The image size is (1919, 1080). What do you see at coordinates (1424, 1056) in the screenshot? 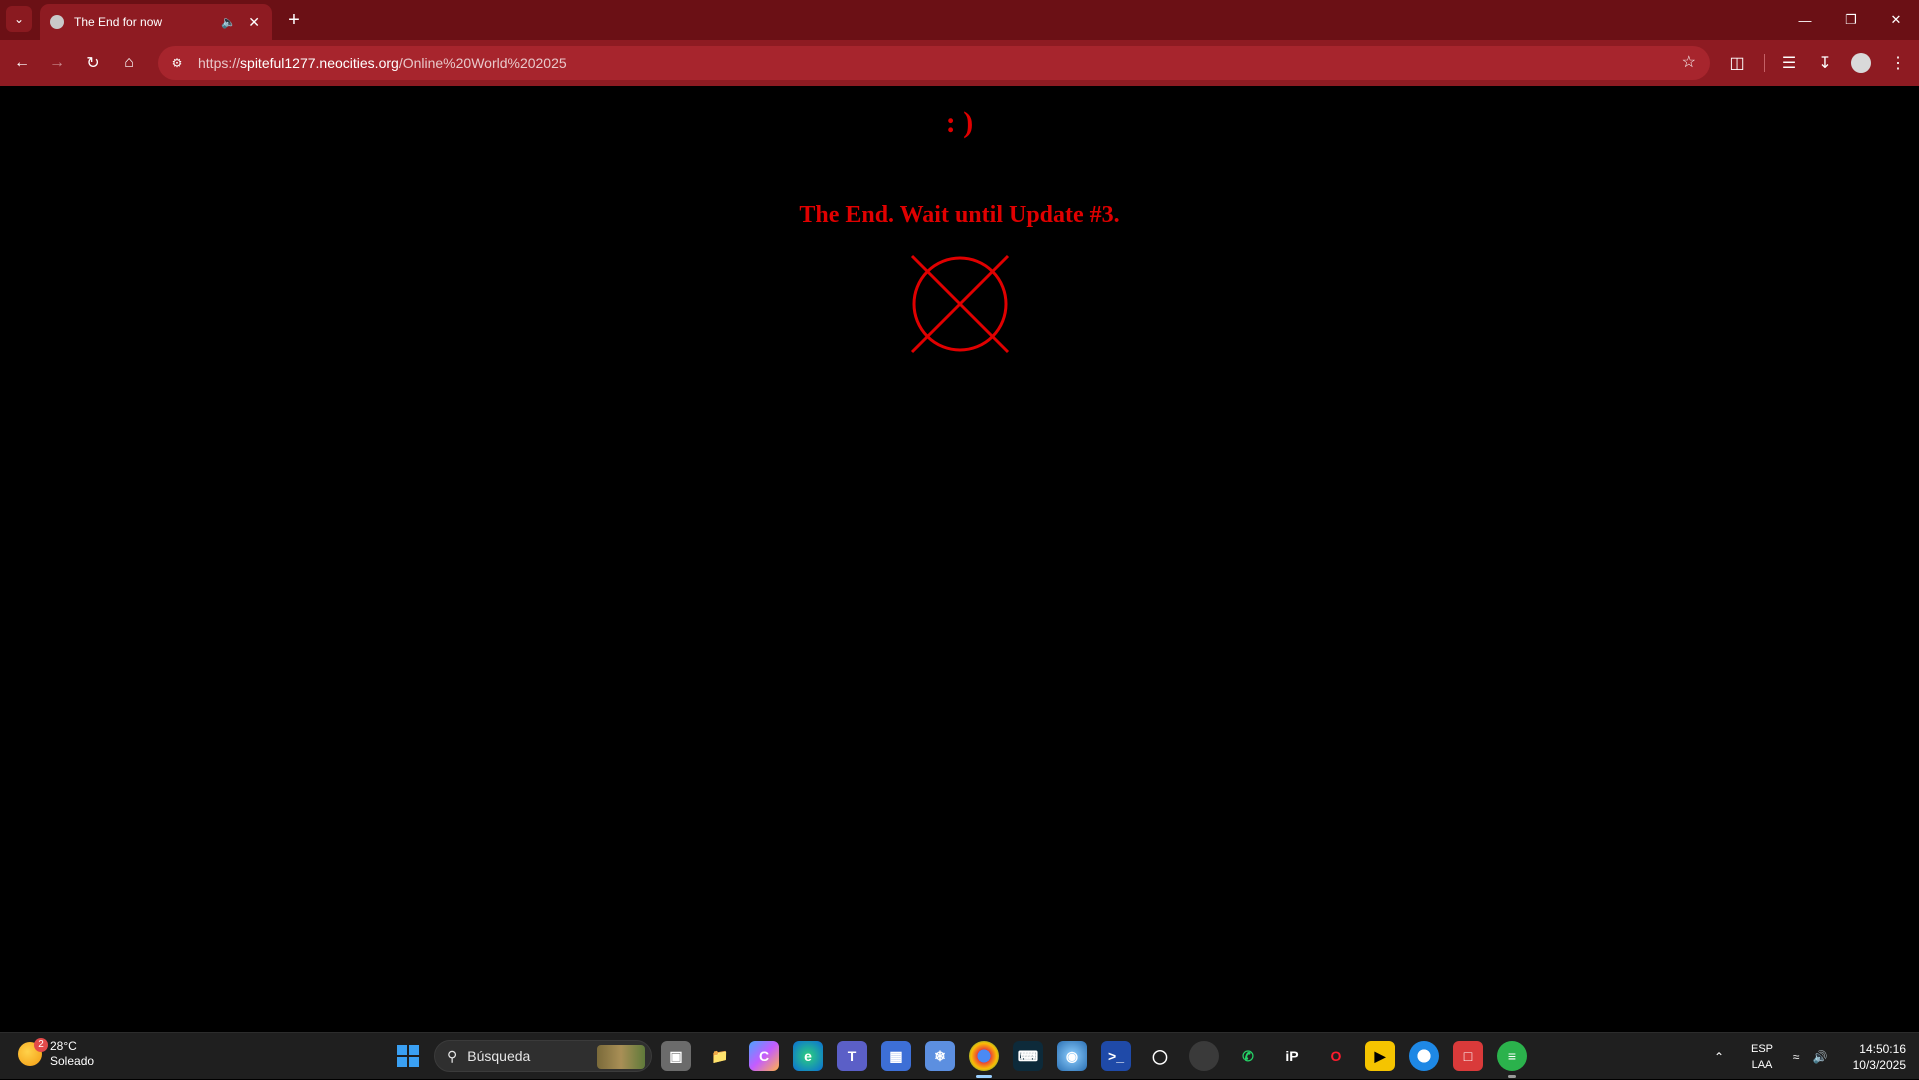
I see `blue-circle-app-icon` at bounding box center [1424, 1056].